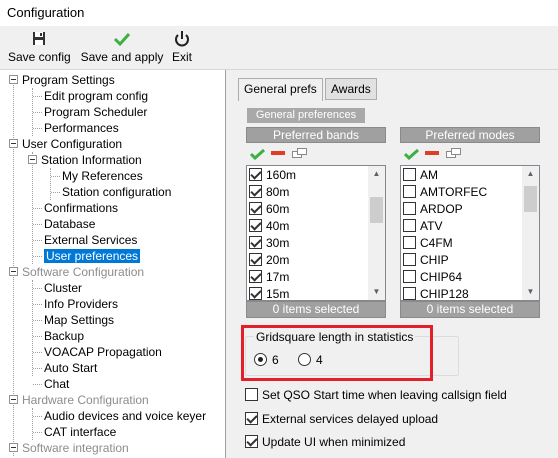 The width and height of the screenshot is (558, 458). What do you see at coordinates (351, 89) in the screenshot?
I see `tab-awards: Awards` at bounding box center [351, 89].